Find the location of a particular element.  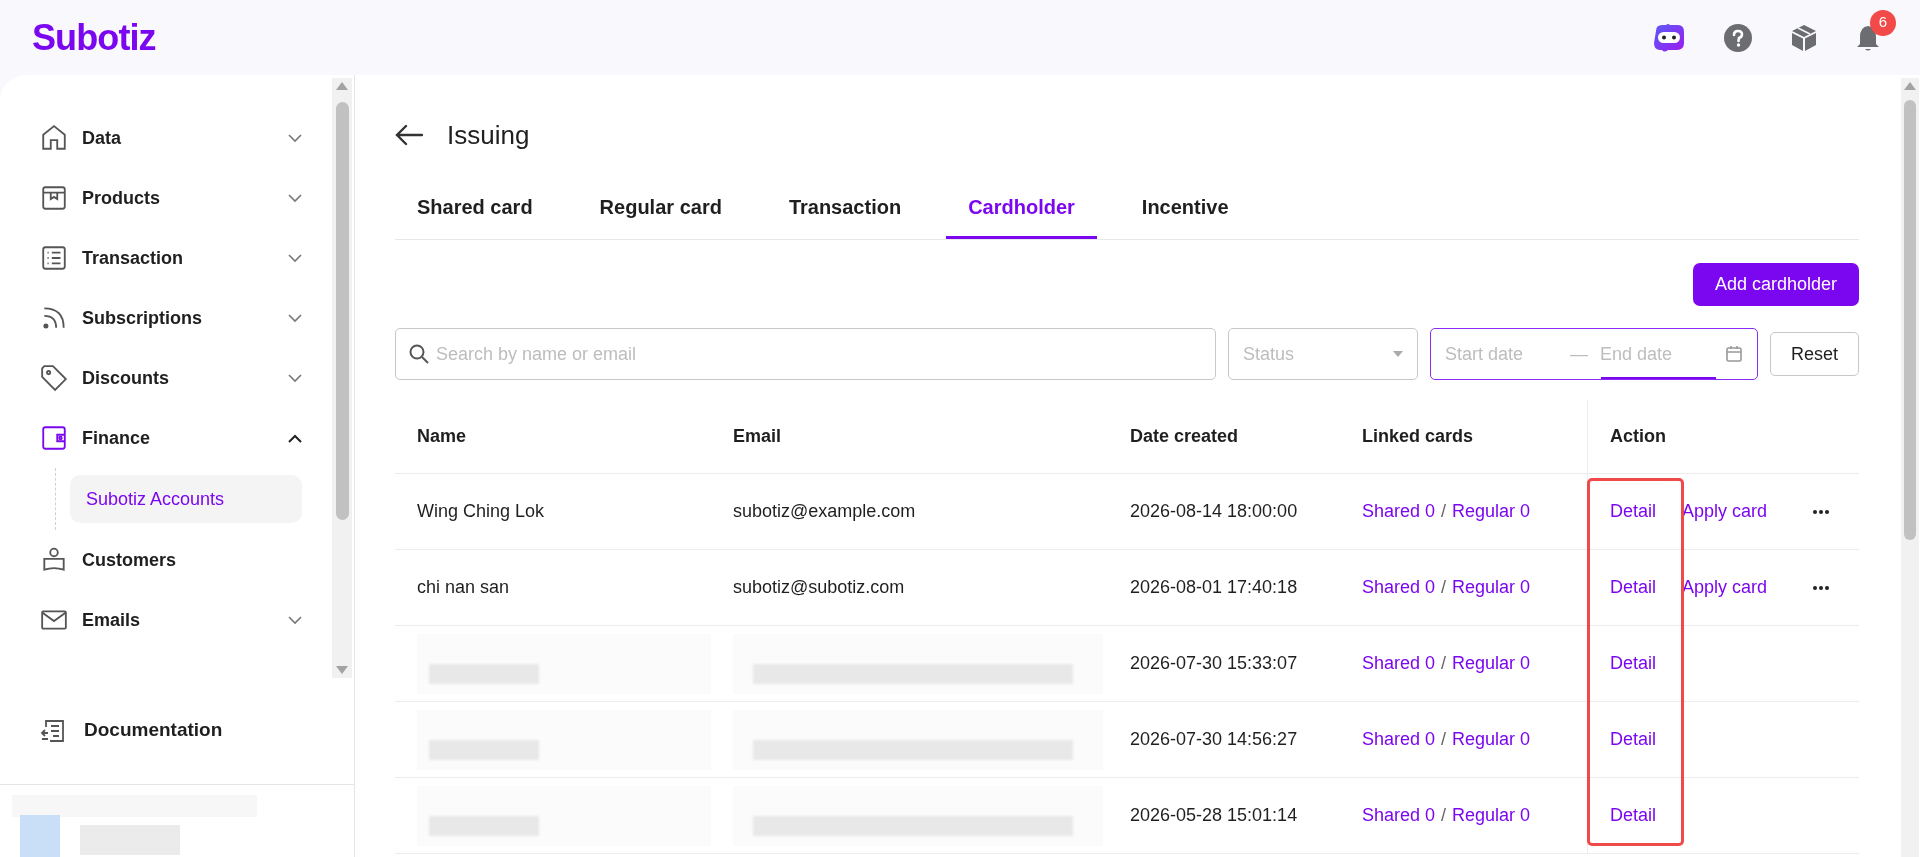

table-cell-text: 2026-08-01 17:40:18 is located at coordinates (1214, 587).